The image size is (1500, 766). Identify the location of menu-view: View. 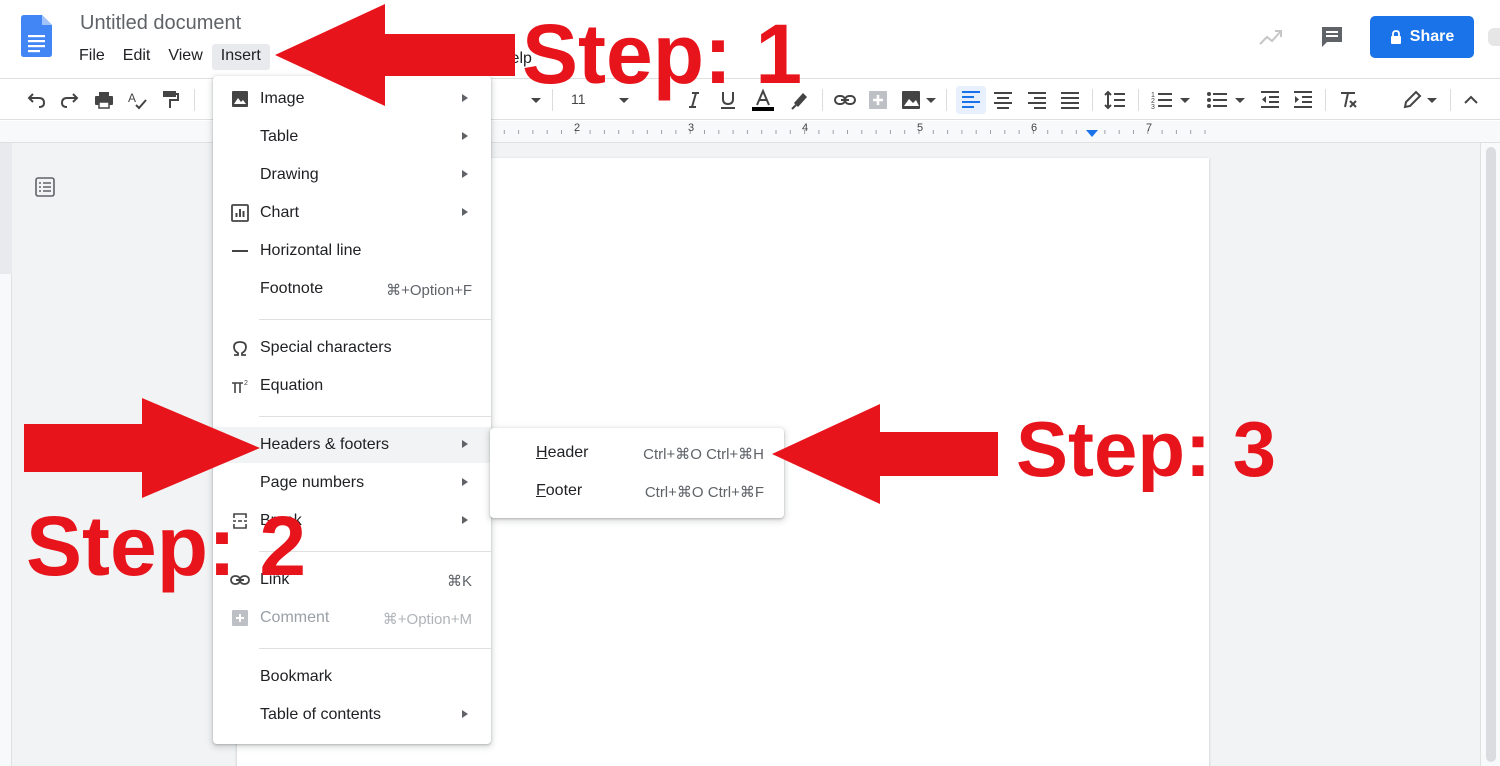
(185, 57).